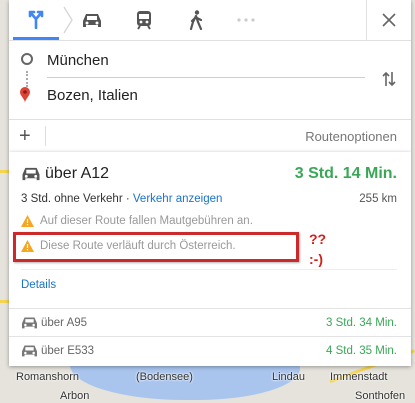  I want to click on map-label: Lindau, so click(289, 377).